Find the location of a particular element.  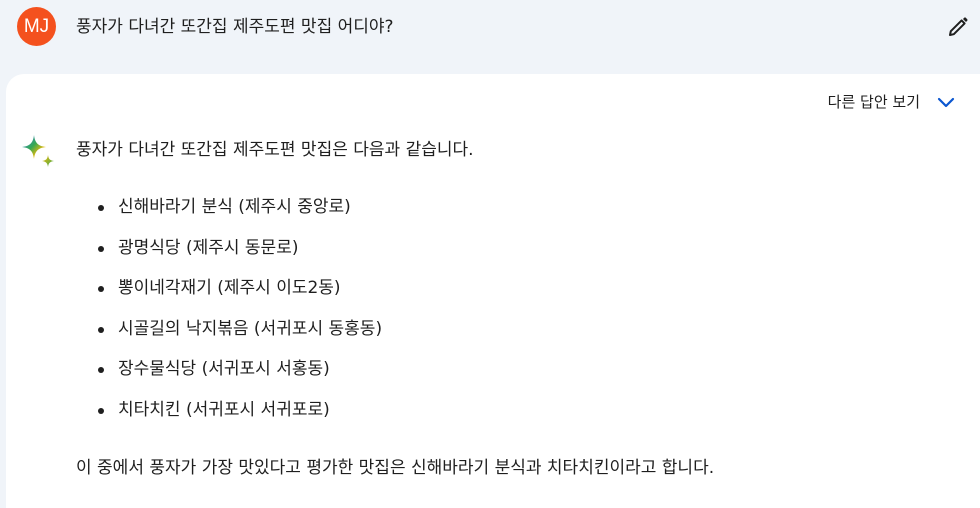

list-item-text: 광명식당 (제주시 동문로) is located at coordinates (208, 247).